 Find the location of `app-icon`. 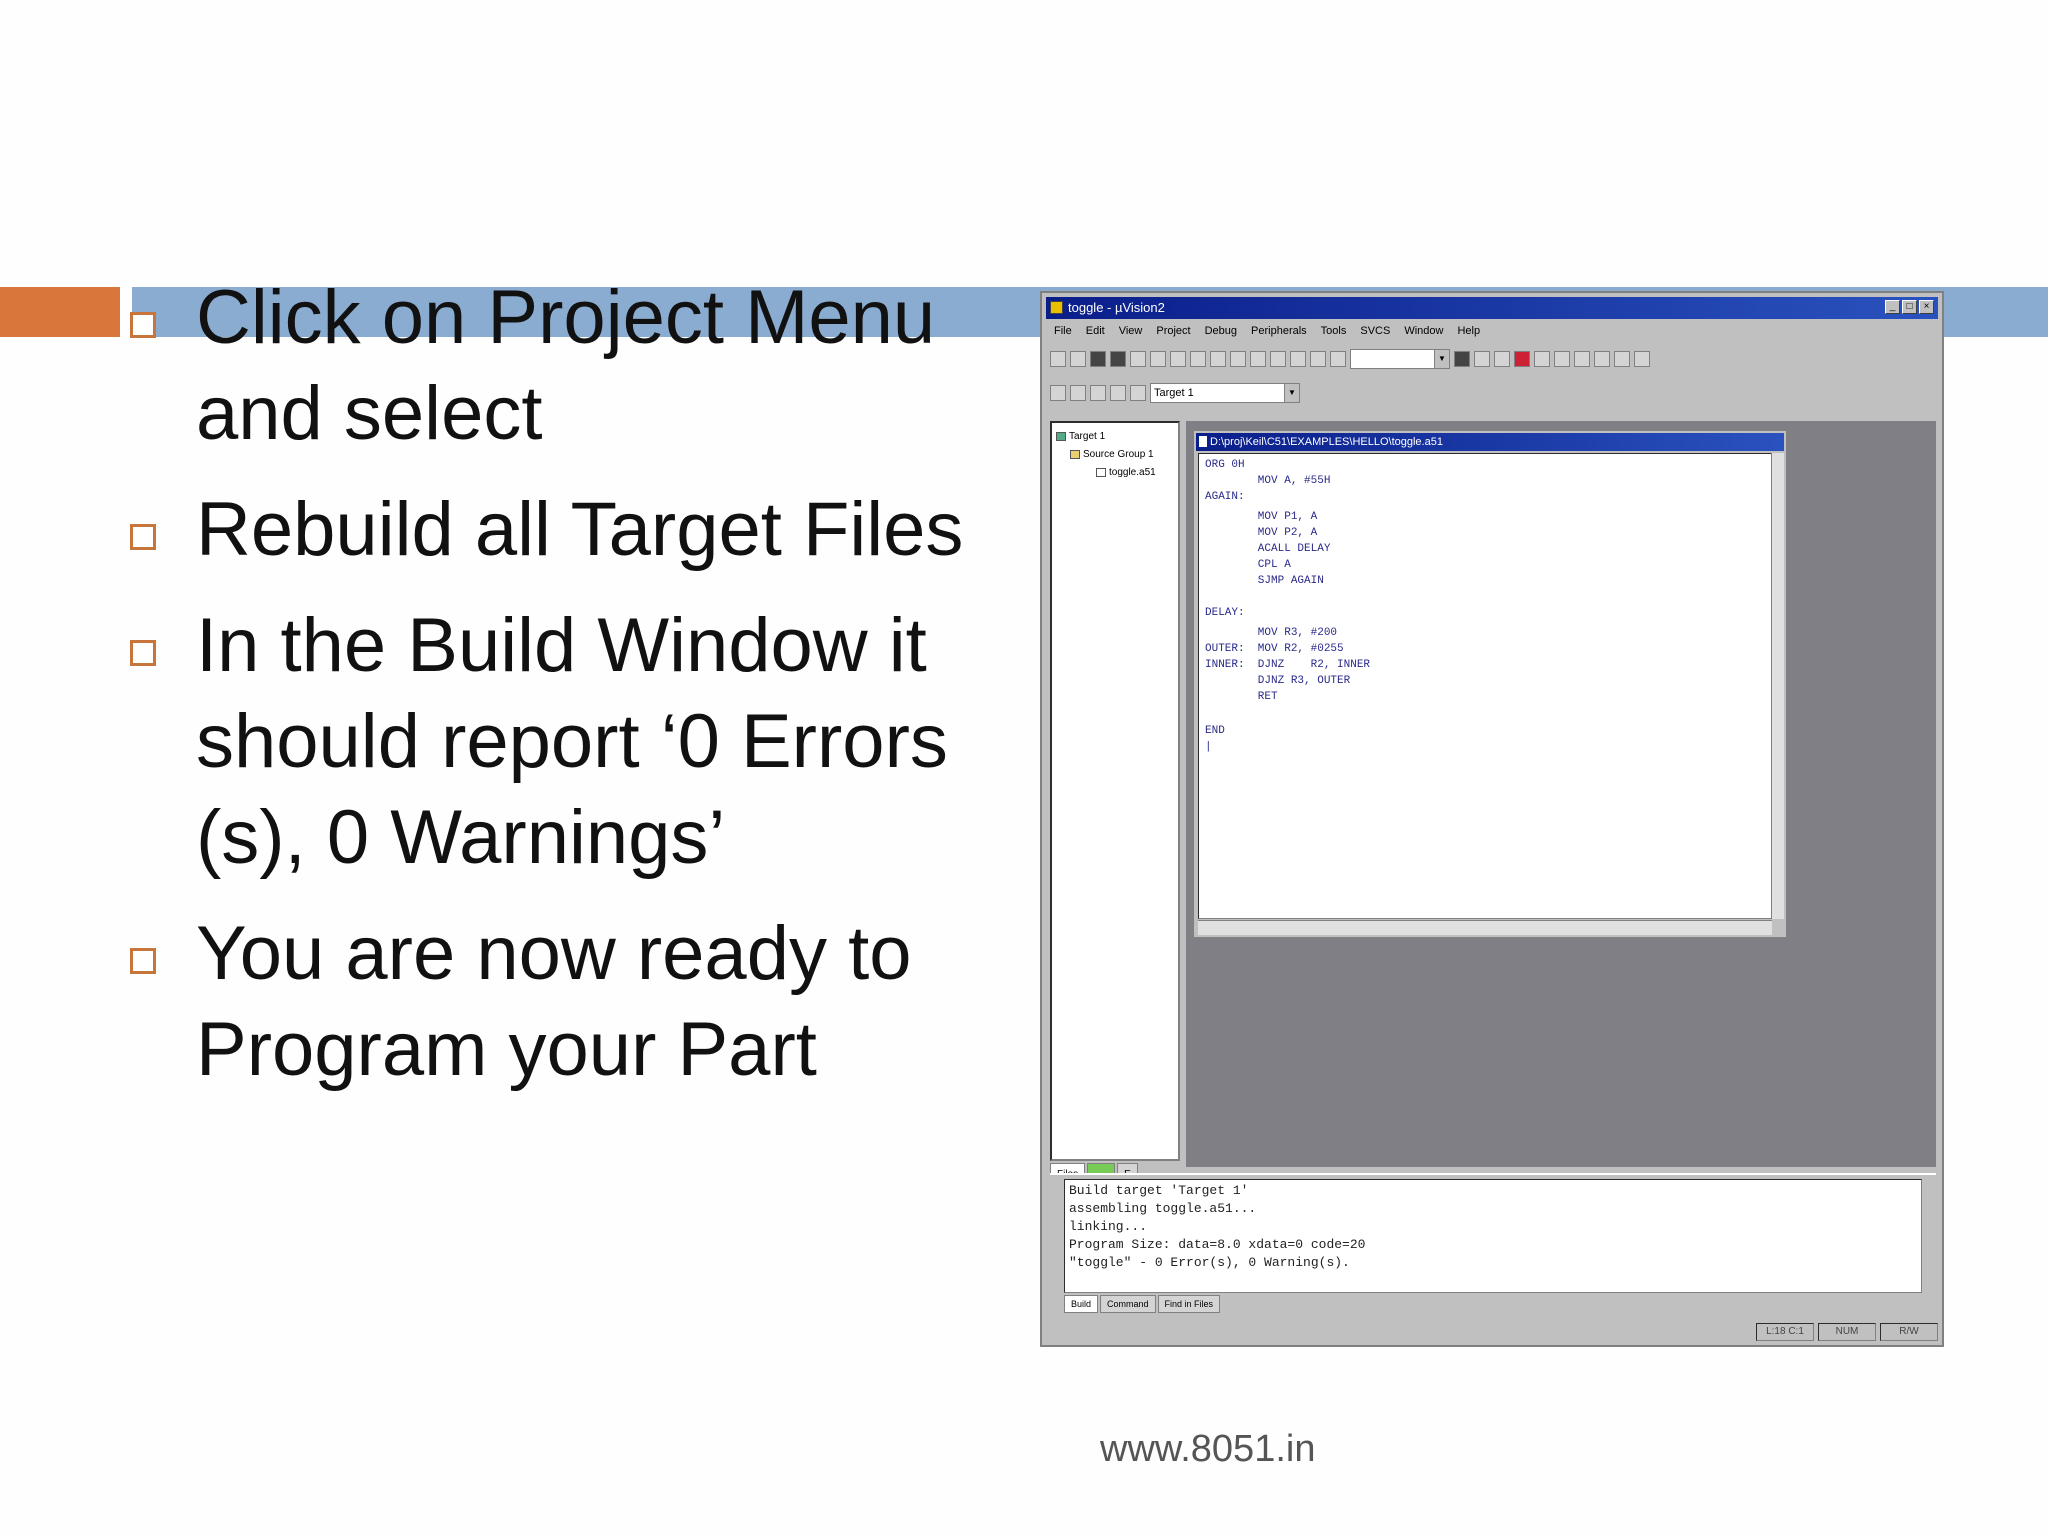

app-icon is located at coordinates (1056, 307).